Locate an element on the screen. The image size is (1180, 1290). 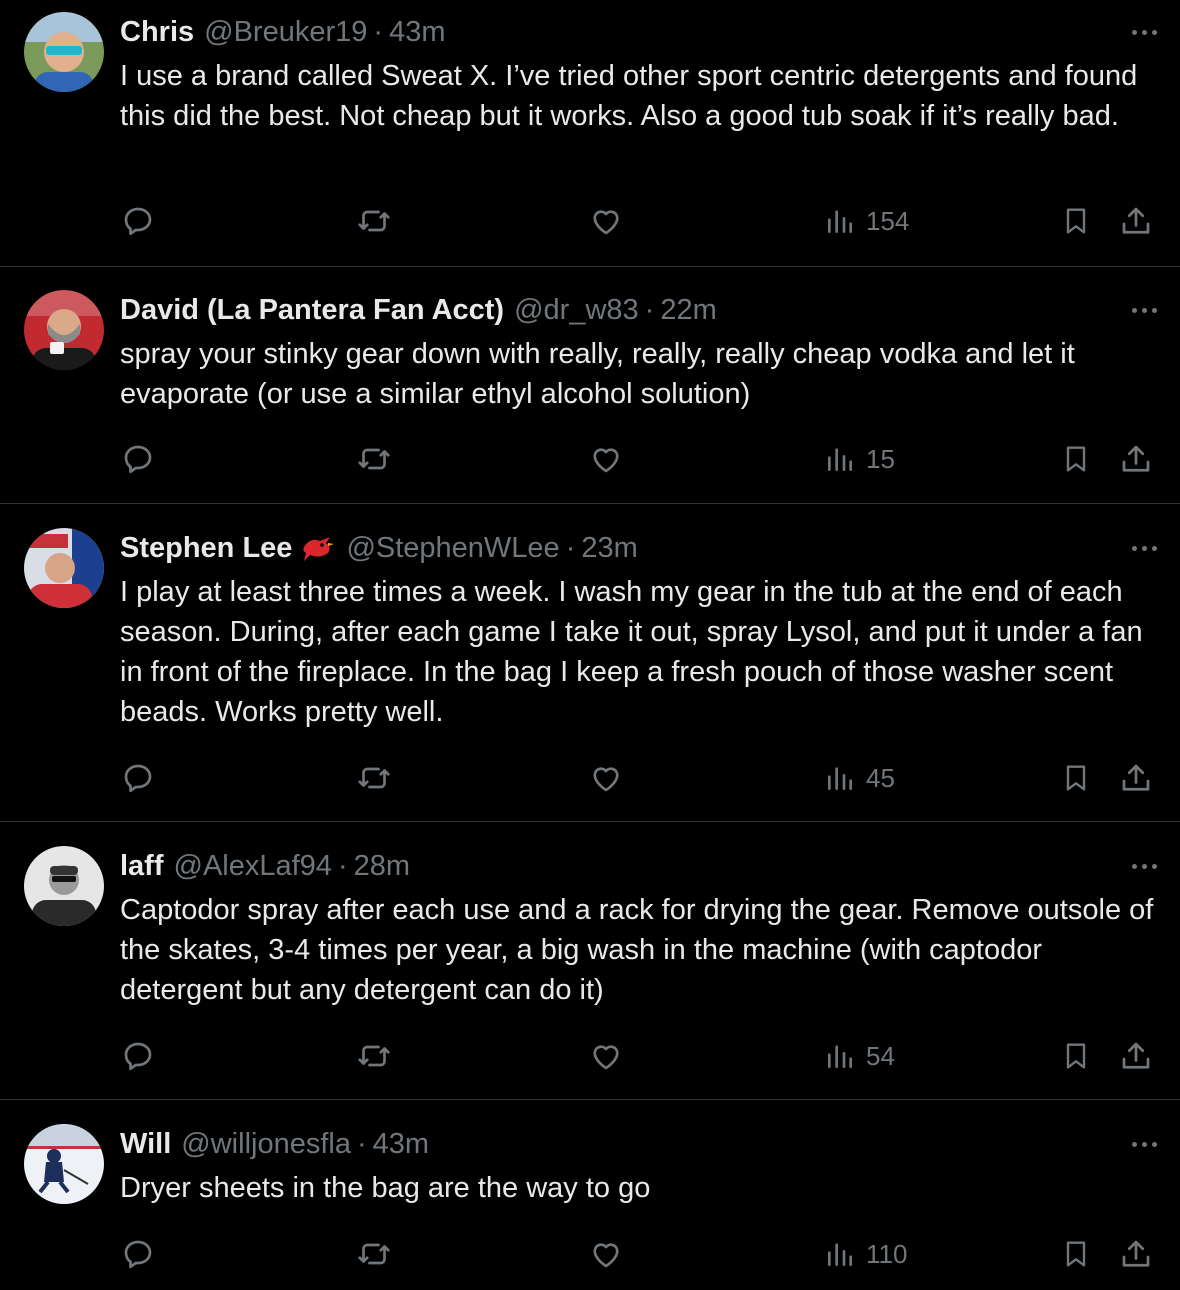
views-button: 110 is located at coordinates (865, 1254).